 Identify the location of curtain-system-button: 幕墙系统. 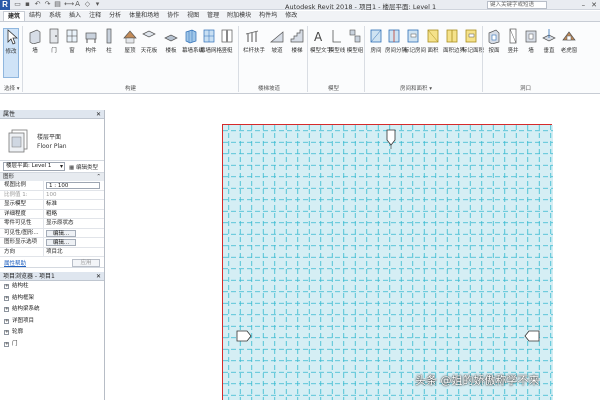
(193, 41).